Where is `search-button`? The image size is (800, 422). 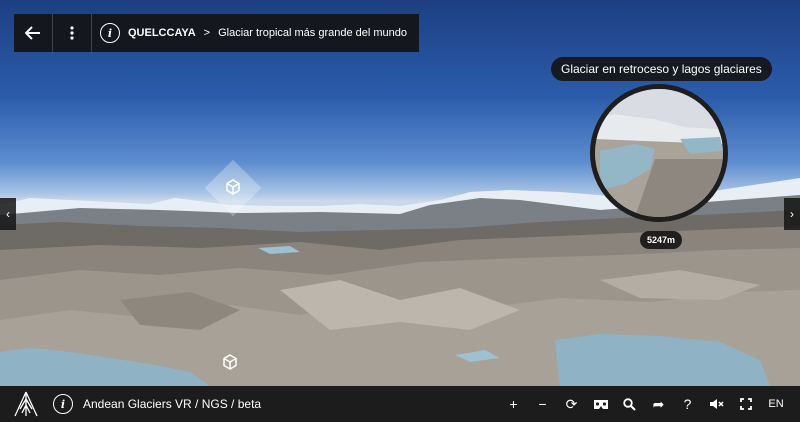
search-button is located at coordinates (629, 404).